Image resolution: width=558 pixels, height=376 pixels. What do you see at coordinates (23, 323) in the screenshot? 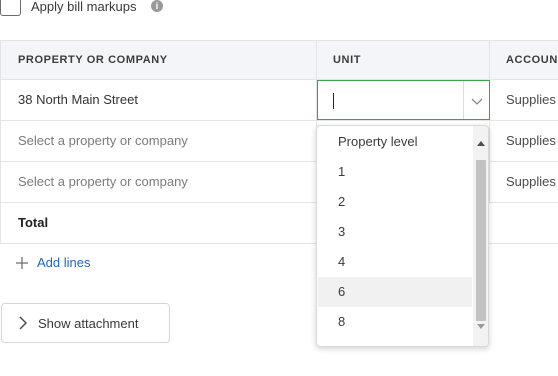
I see `chevron-right-icon` at bounding box center [23, 323].